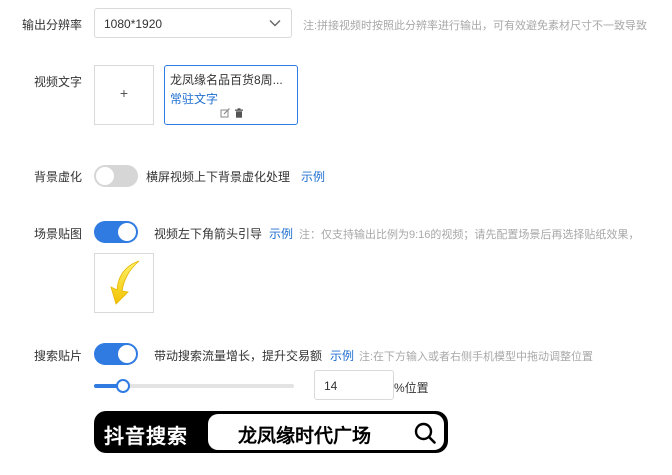 This screenshot has width=672, height=475. I want to click on position-input: 14, so click(354, 385).